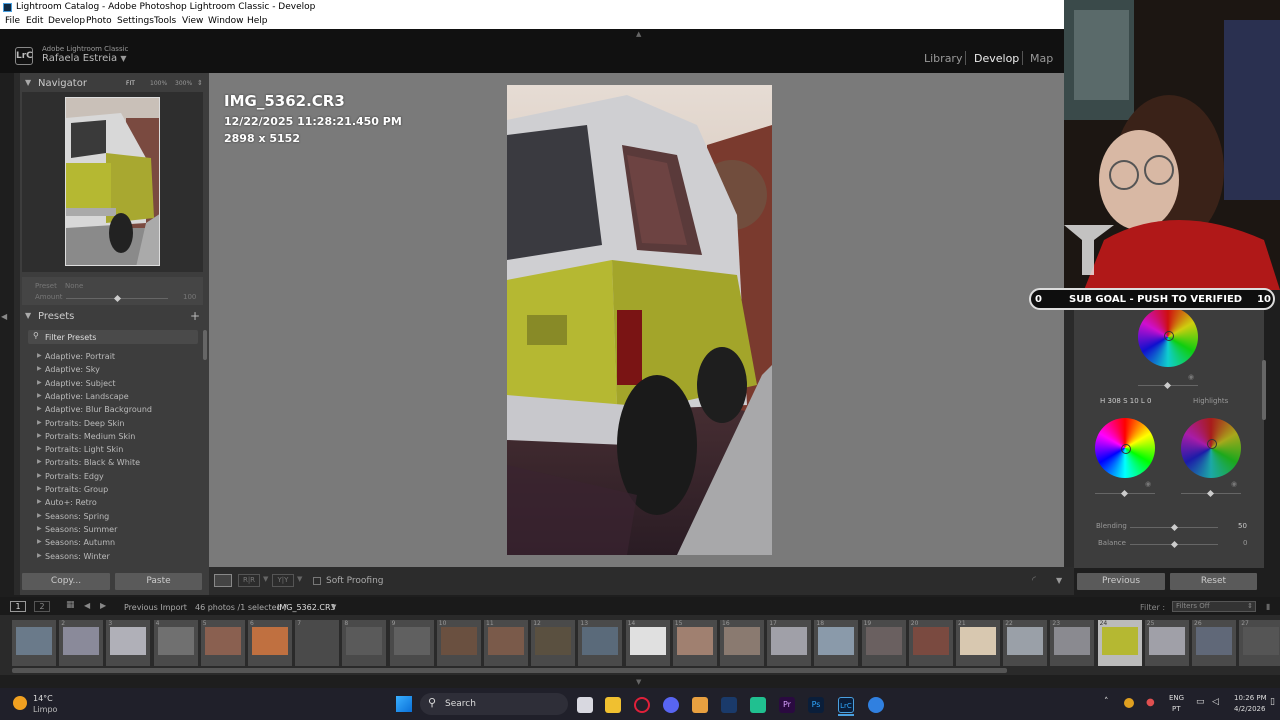 This screenshot has height=720, width=1280. I want to click on shadows-eye-icon: ◉, so click(1148, 484).